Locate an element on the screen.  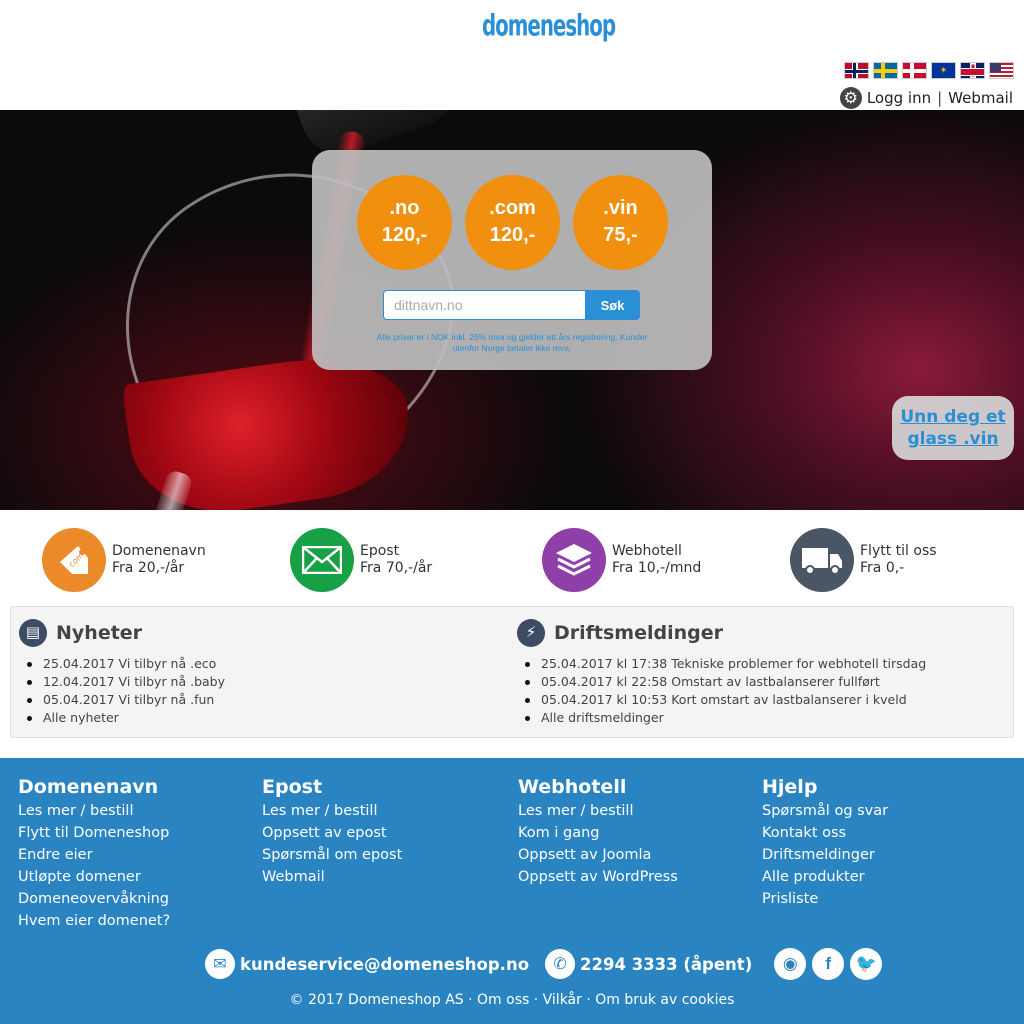
footer-link: Spørsmål om epost is located at coordinates (332, 855).